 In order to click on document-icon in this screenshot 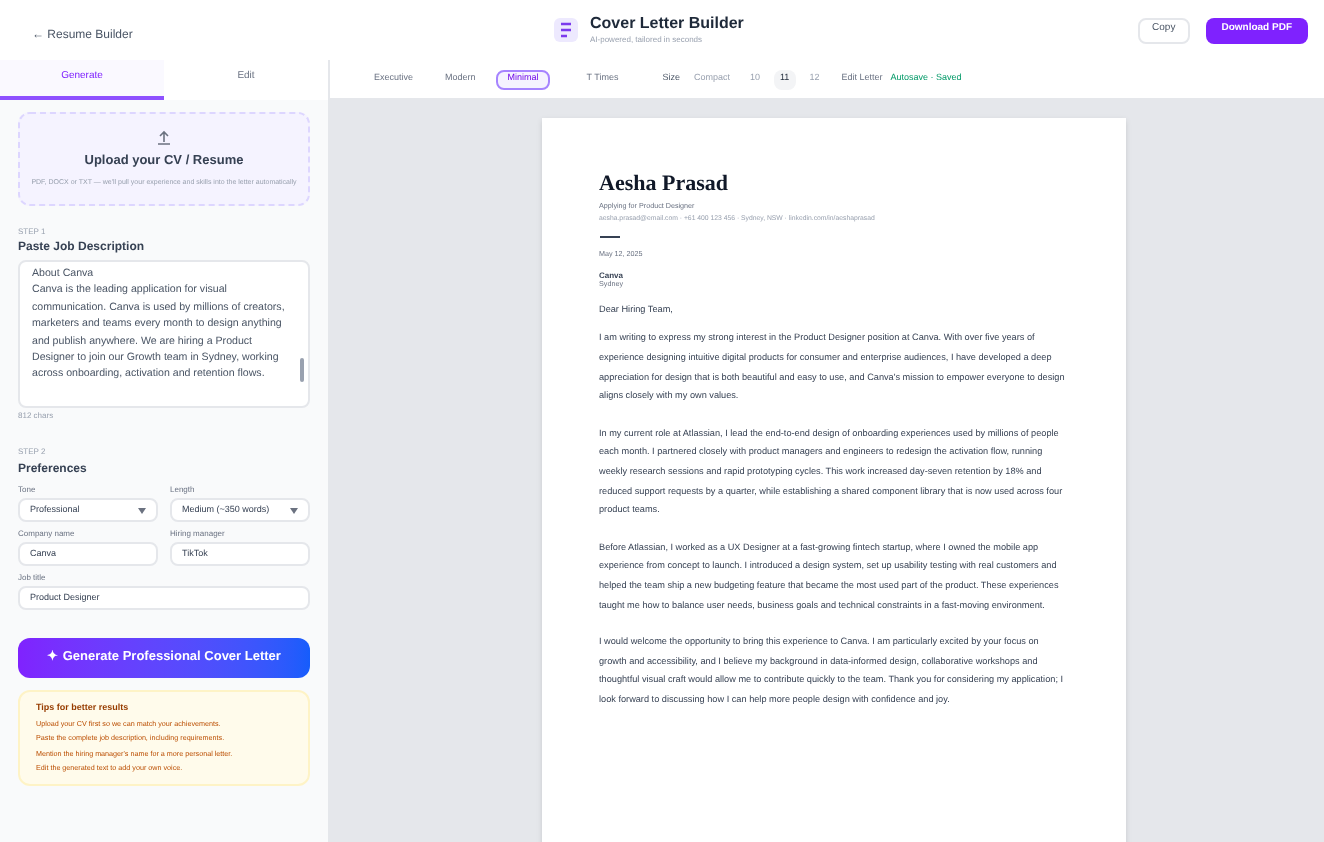, I will do `click(566, 30)`.